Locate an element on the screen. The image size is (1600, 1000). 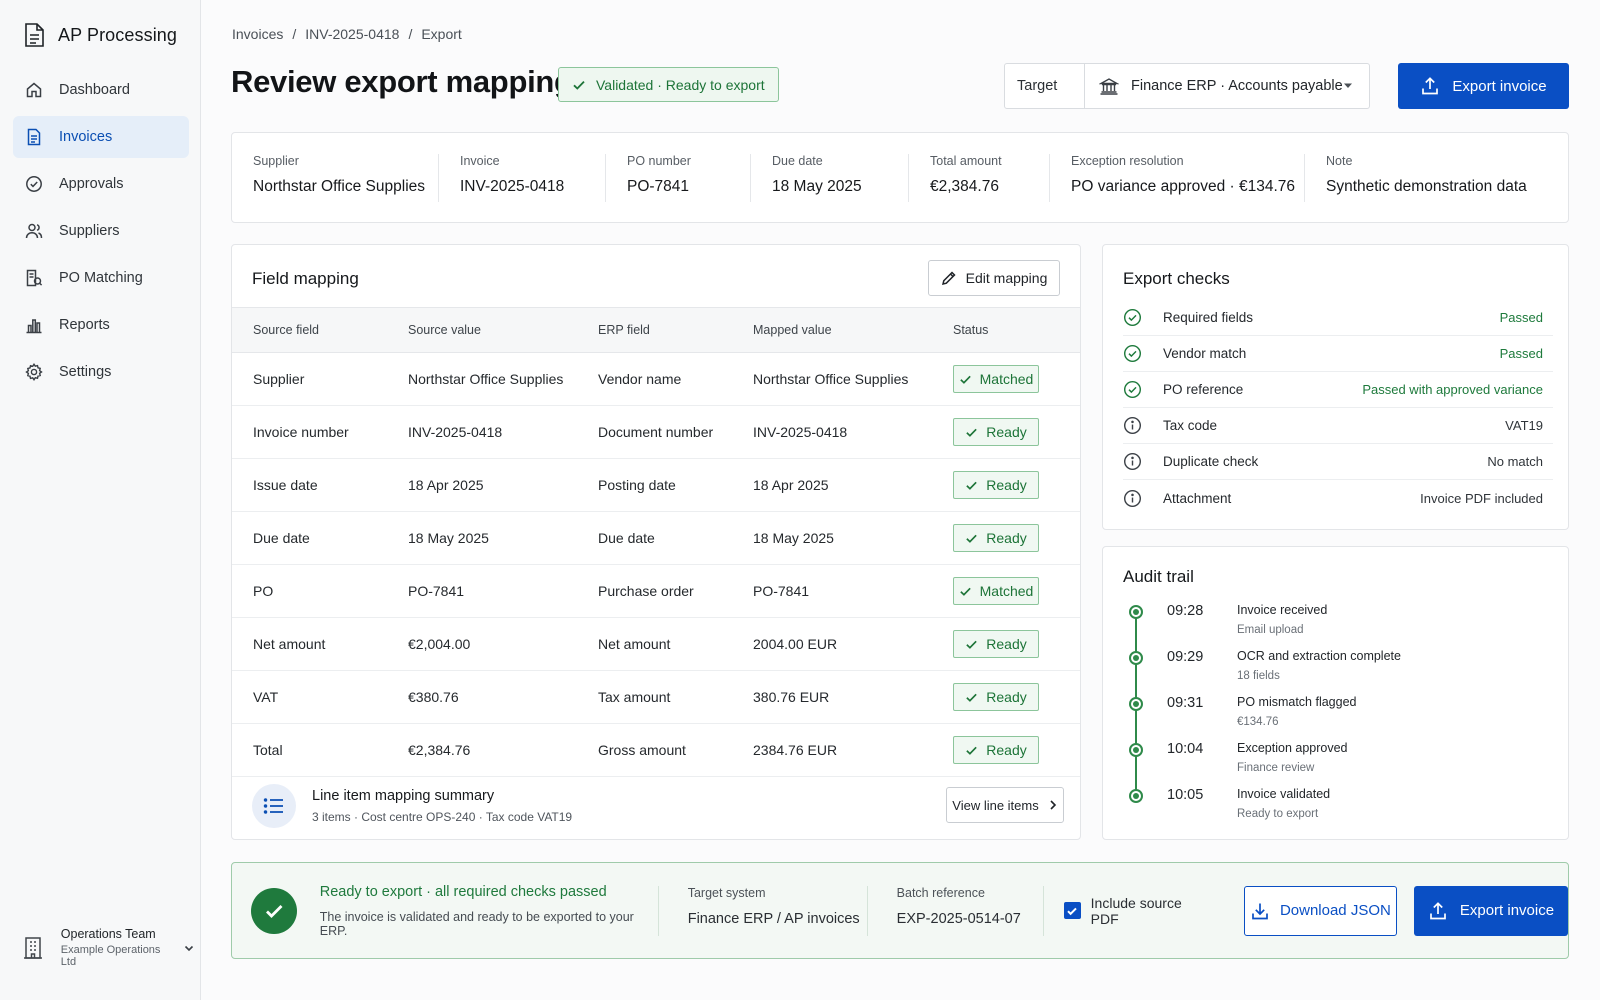
target-select: Target Finance ERP · Accounts payable is located at coordinates (1187, 86).